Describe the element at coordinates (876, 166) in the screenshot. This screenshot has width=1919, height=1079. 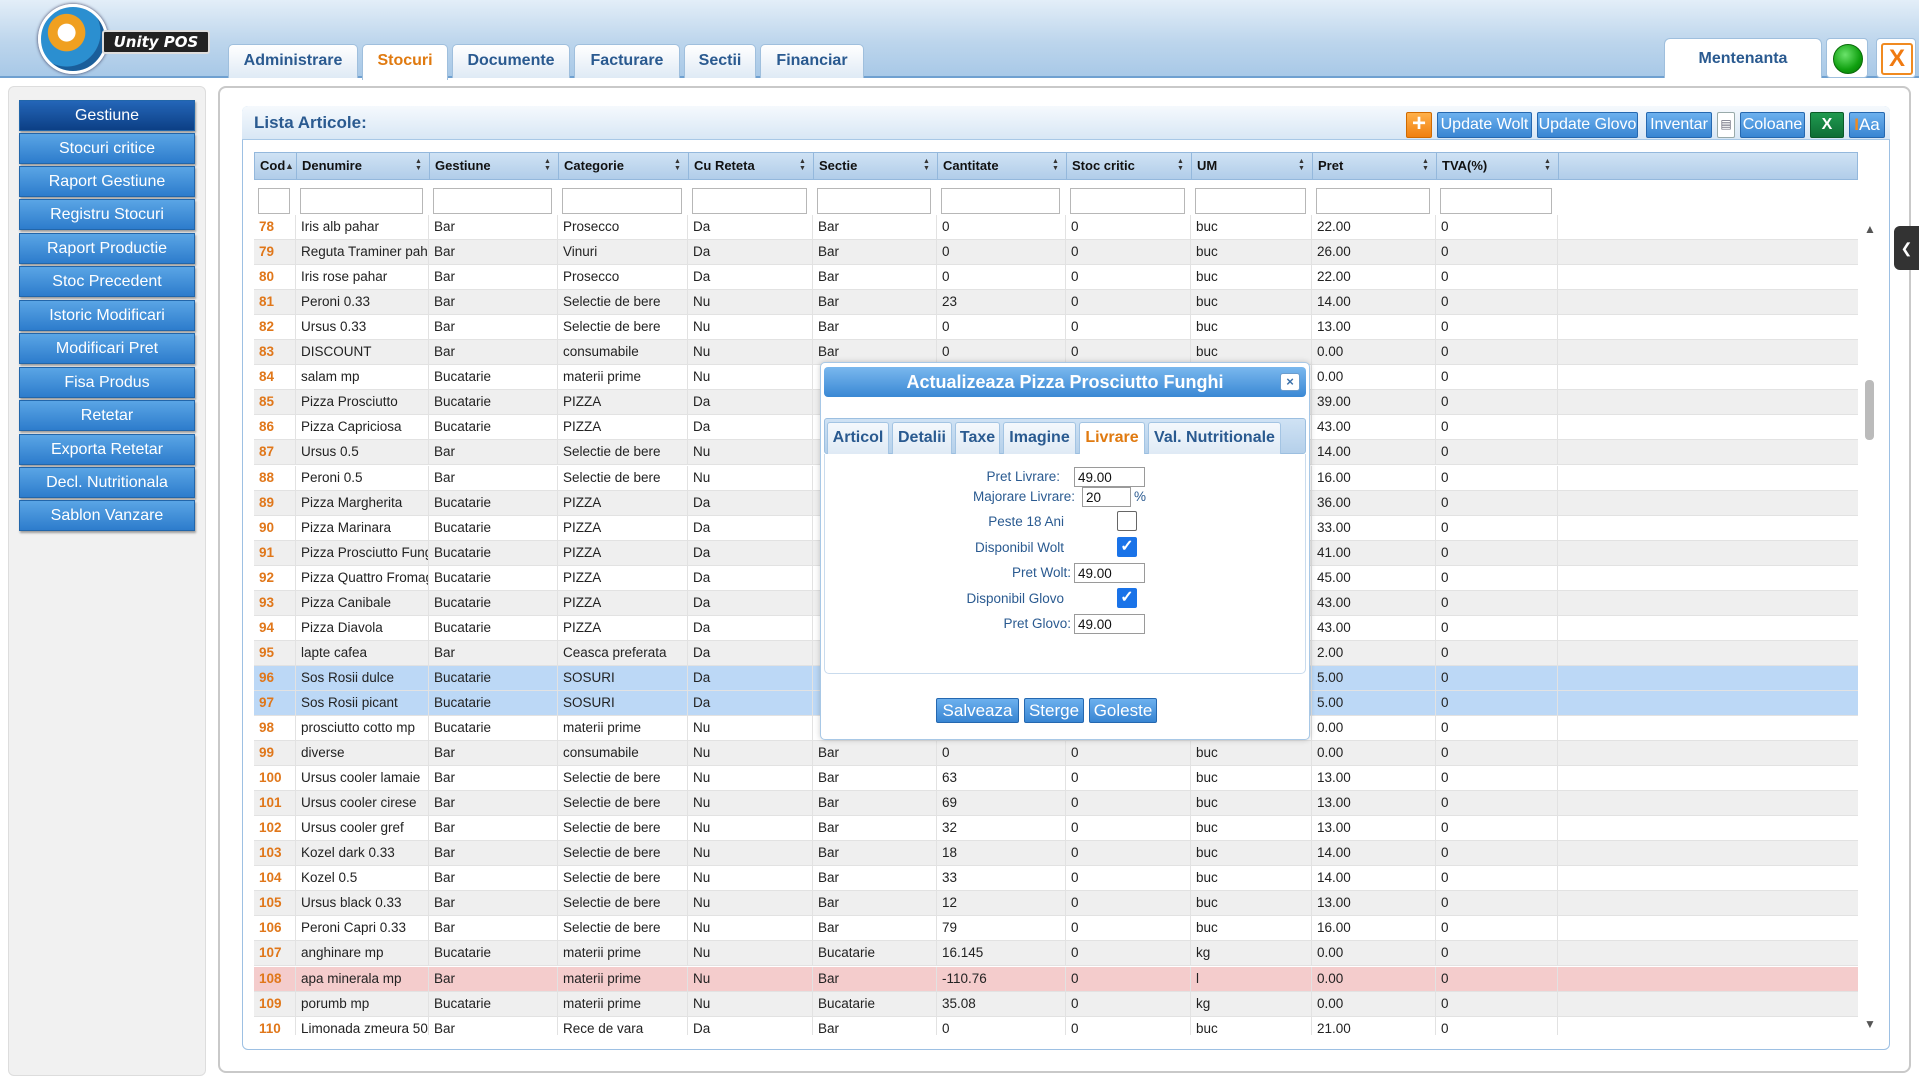
I see `column-header-sectie: Sectie ▲▼` at that location.